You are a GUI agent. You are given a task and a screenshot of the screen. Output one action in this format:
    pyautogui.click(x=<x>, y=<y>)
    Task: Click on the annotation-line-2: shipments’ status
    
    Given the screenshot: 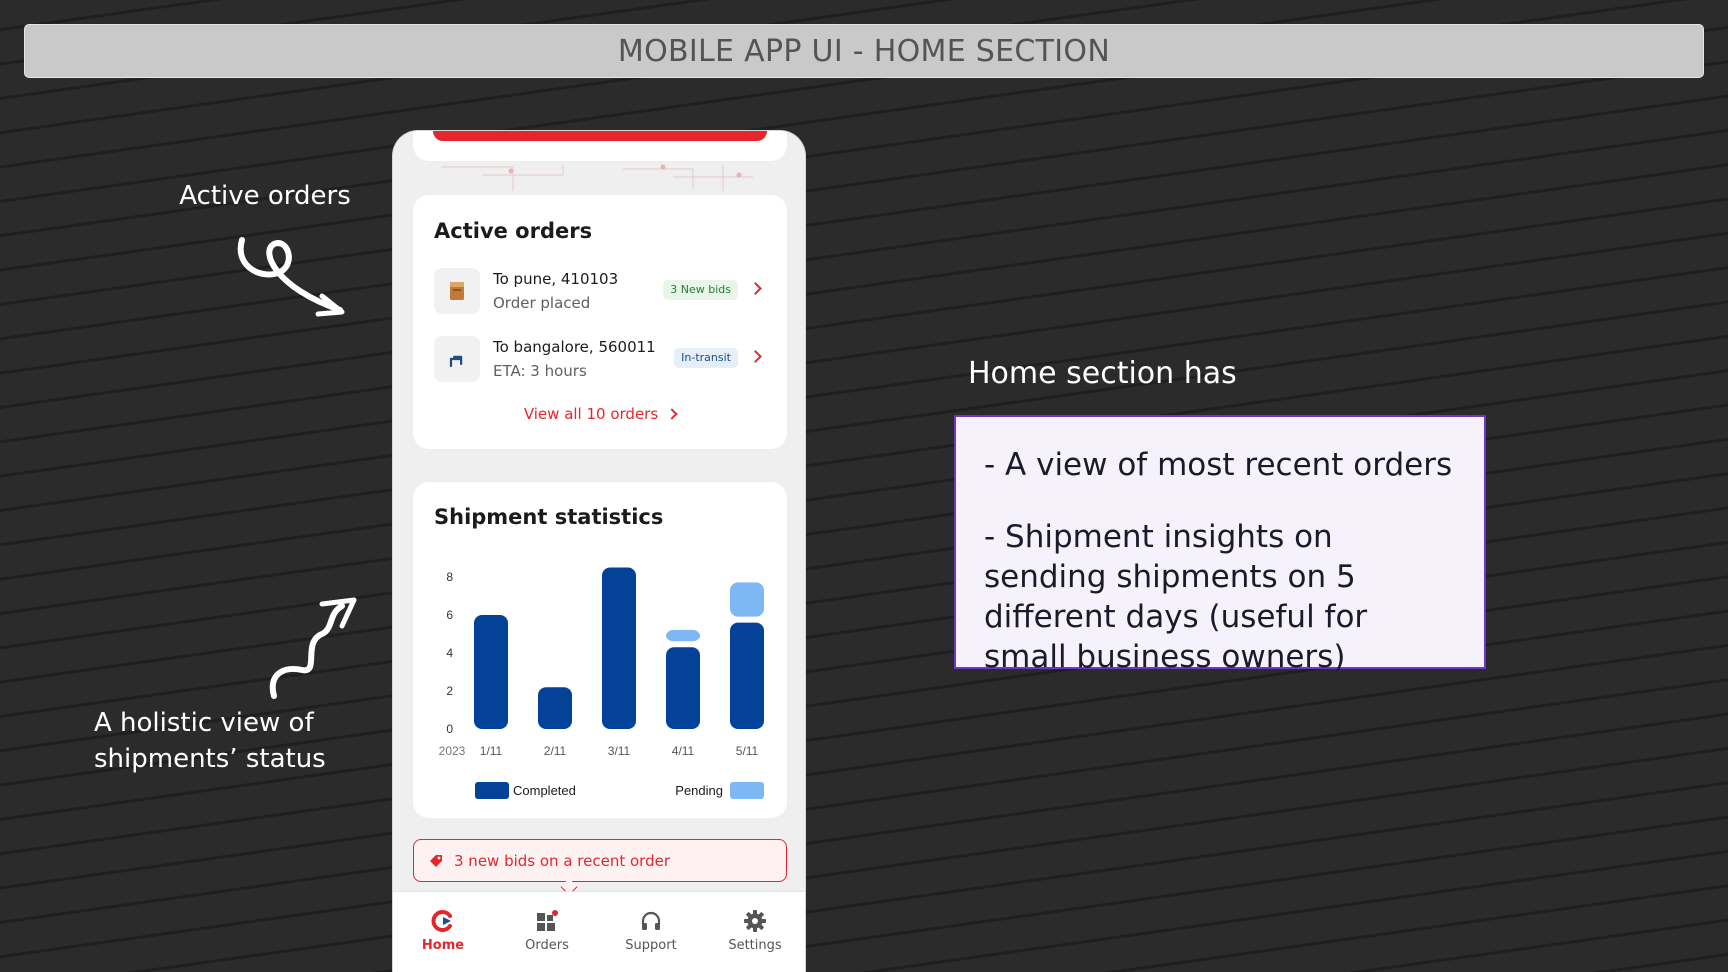 What is the action you would take?
    pyautogui.click(x=210, y=759)
    